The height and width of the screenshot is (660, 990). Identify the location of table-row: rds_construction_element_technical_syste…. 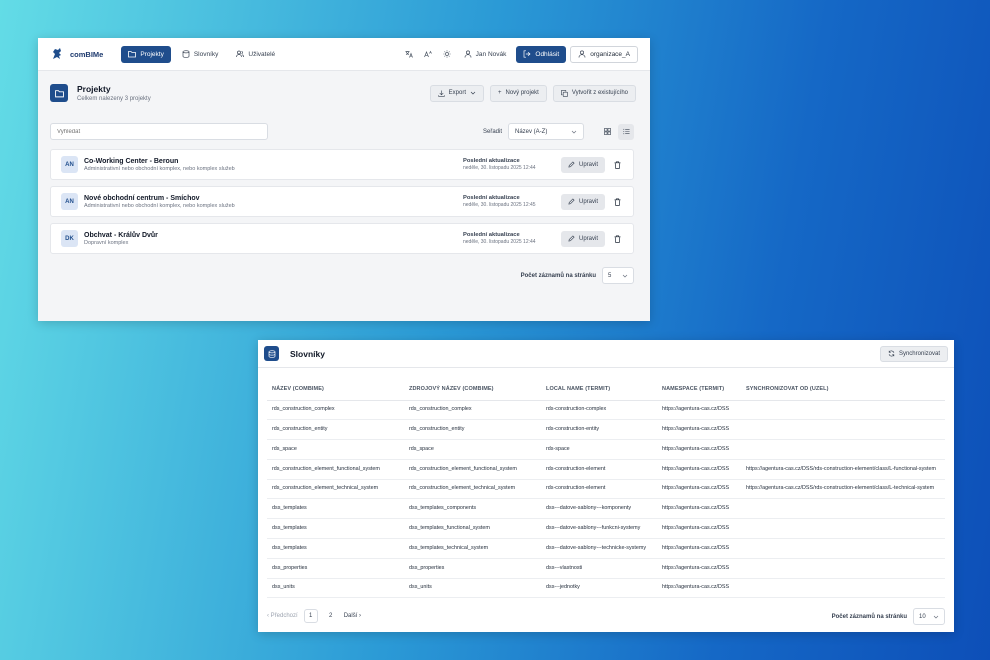
(606, 489).